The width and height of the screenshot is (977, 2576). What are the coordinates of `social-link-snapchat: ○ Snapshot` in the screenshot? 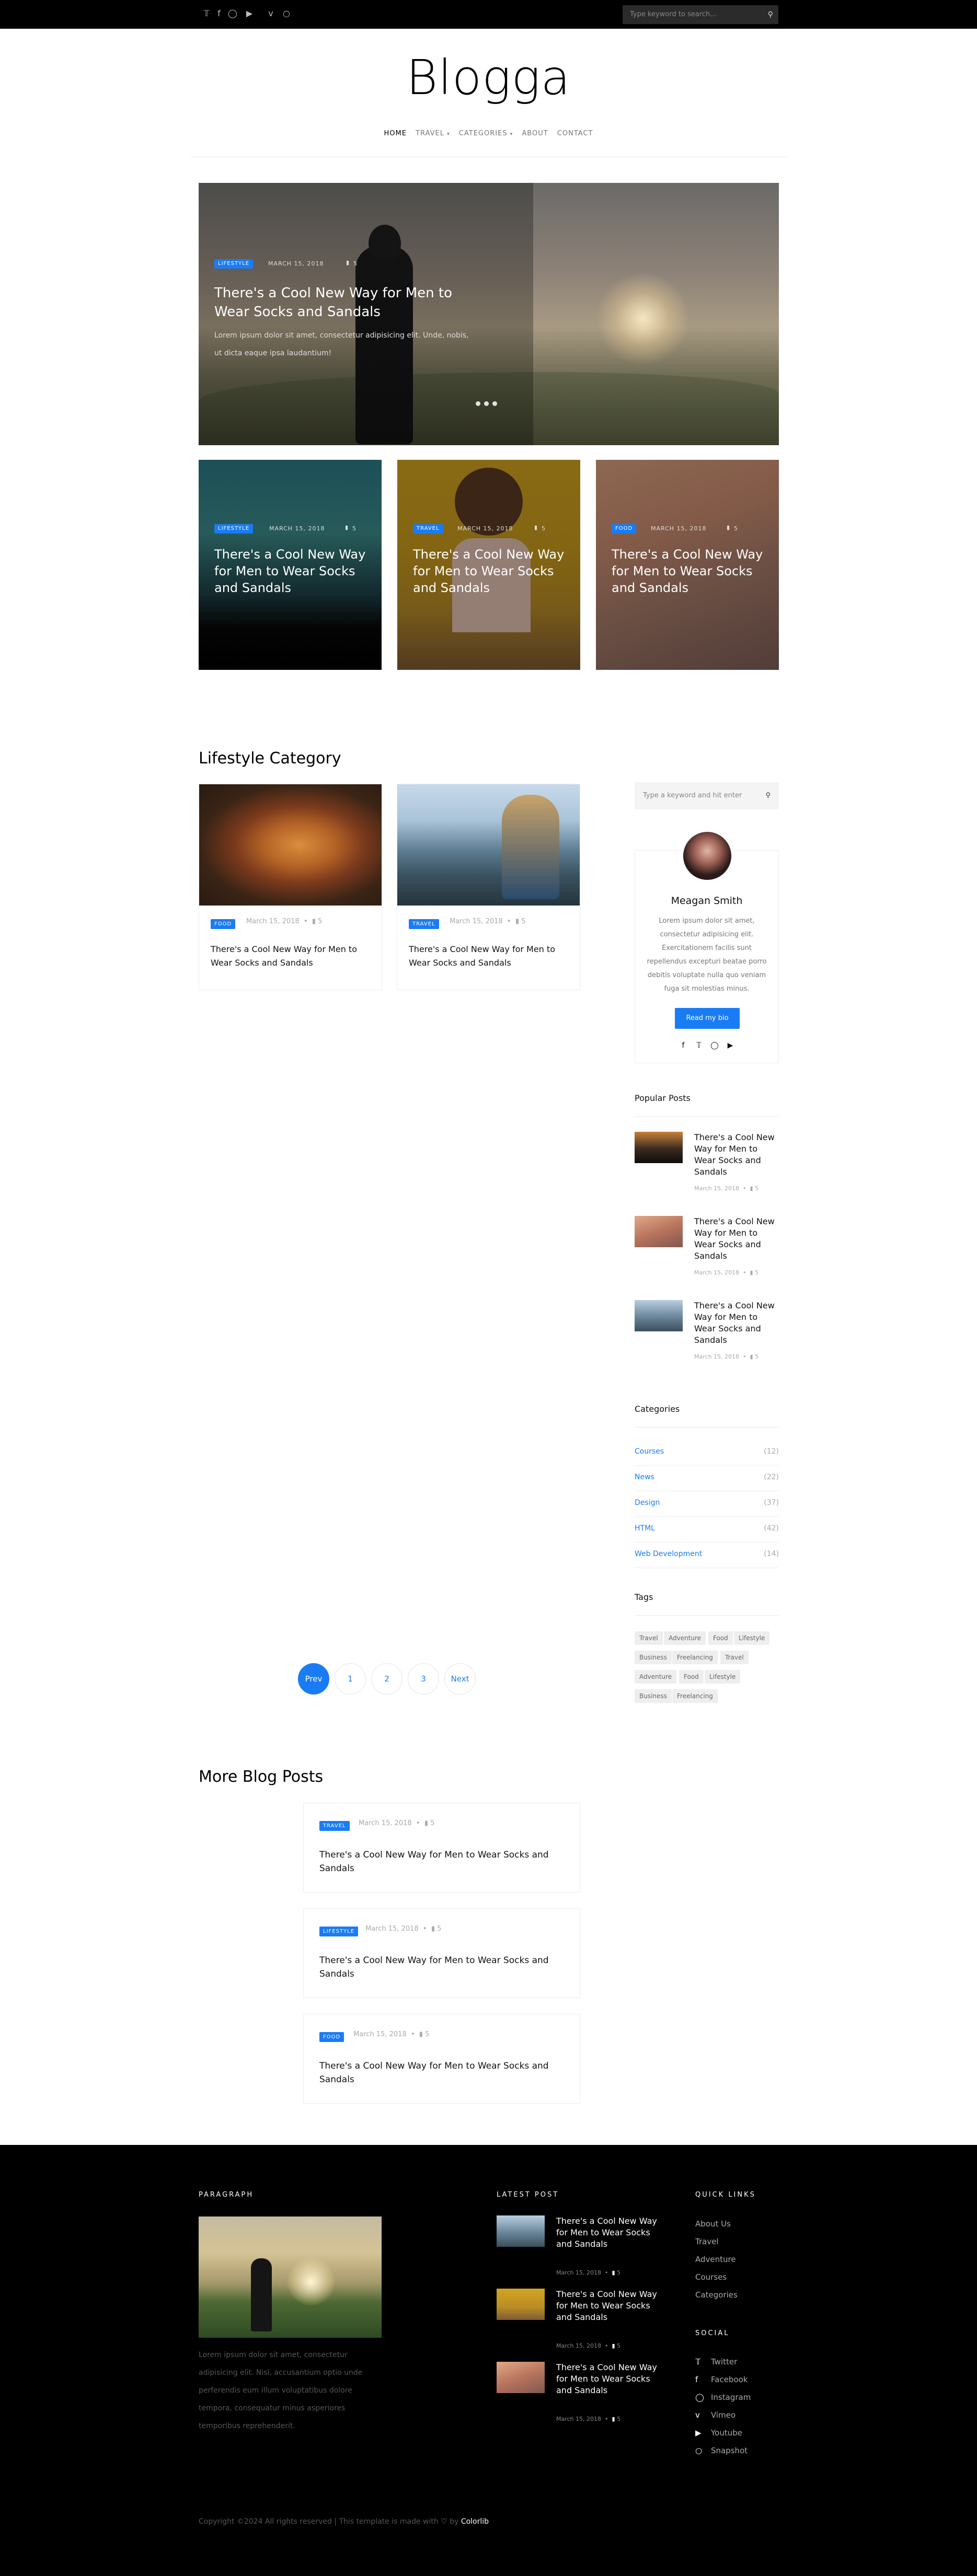 It's located at (721, 2451).